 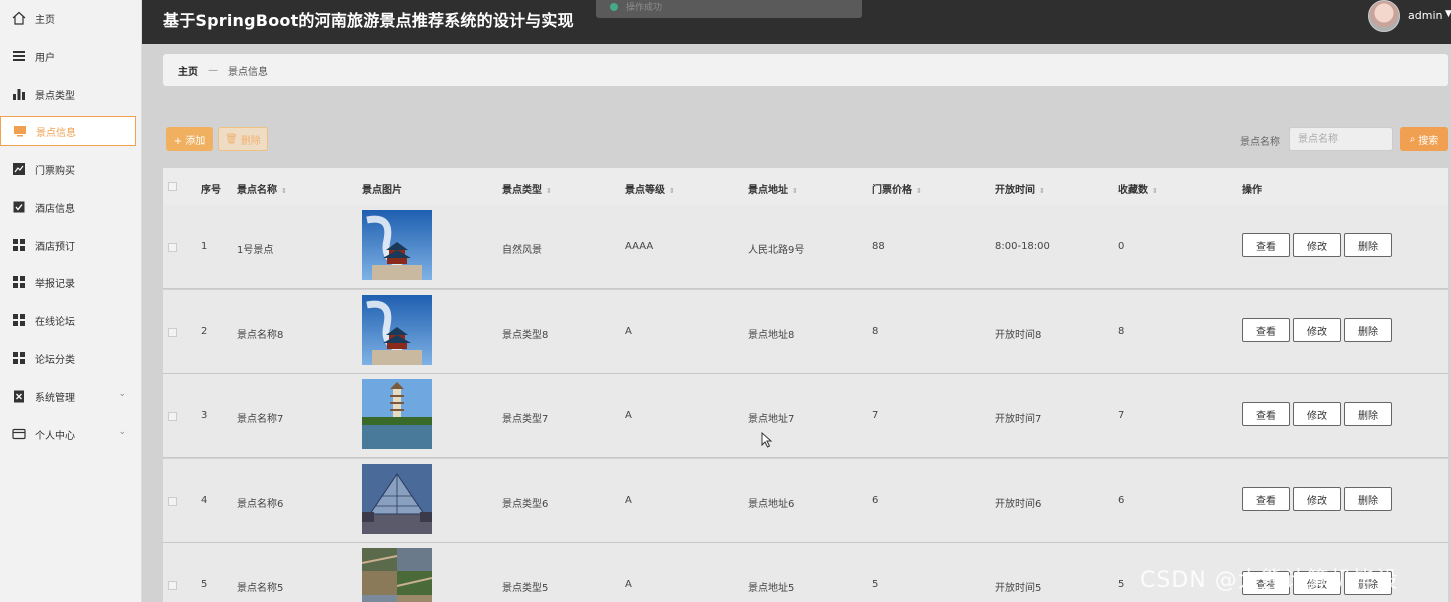 What do you see at coordinates (172, 186) in the screenshot?
I see `select-all-checkbox` at bounding box center [172, 186].